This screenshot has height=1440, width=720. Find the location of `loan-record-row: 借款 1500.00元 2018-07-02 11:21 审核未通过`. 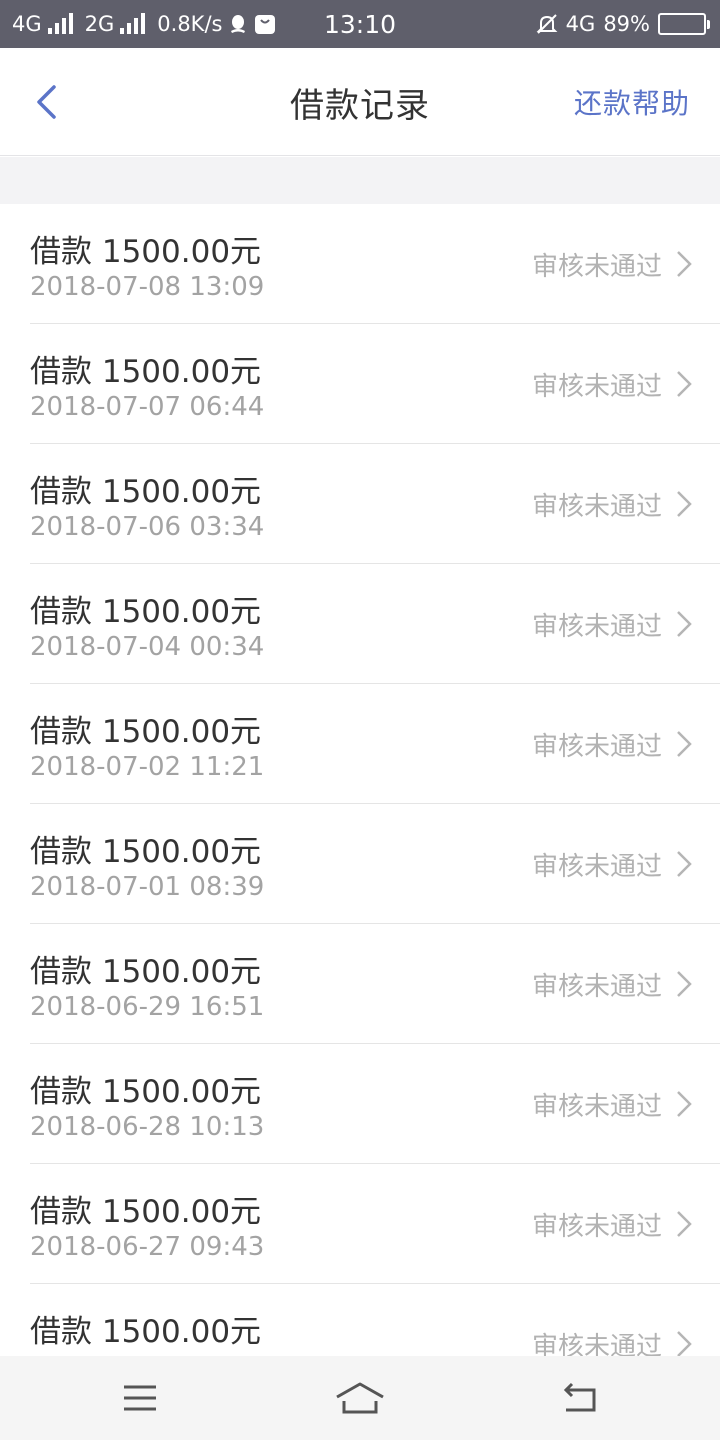

loan-record-row: 借款 1500.00元 2018-07-02 11:21 审核未通过 is located at coordinates (375, 744).